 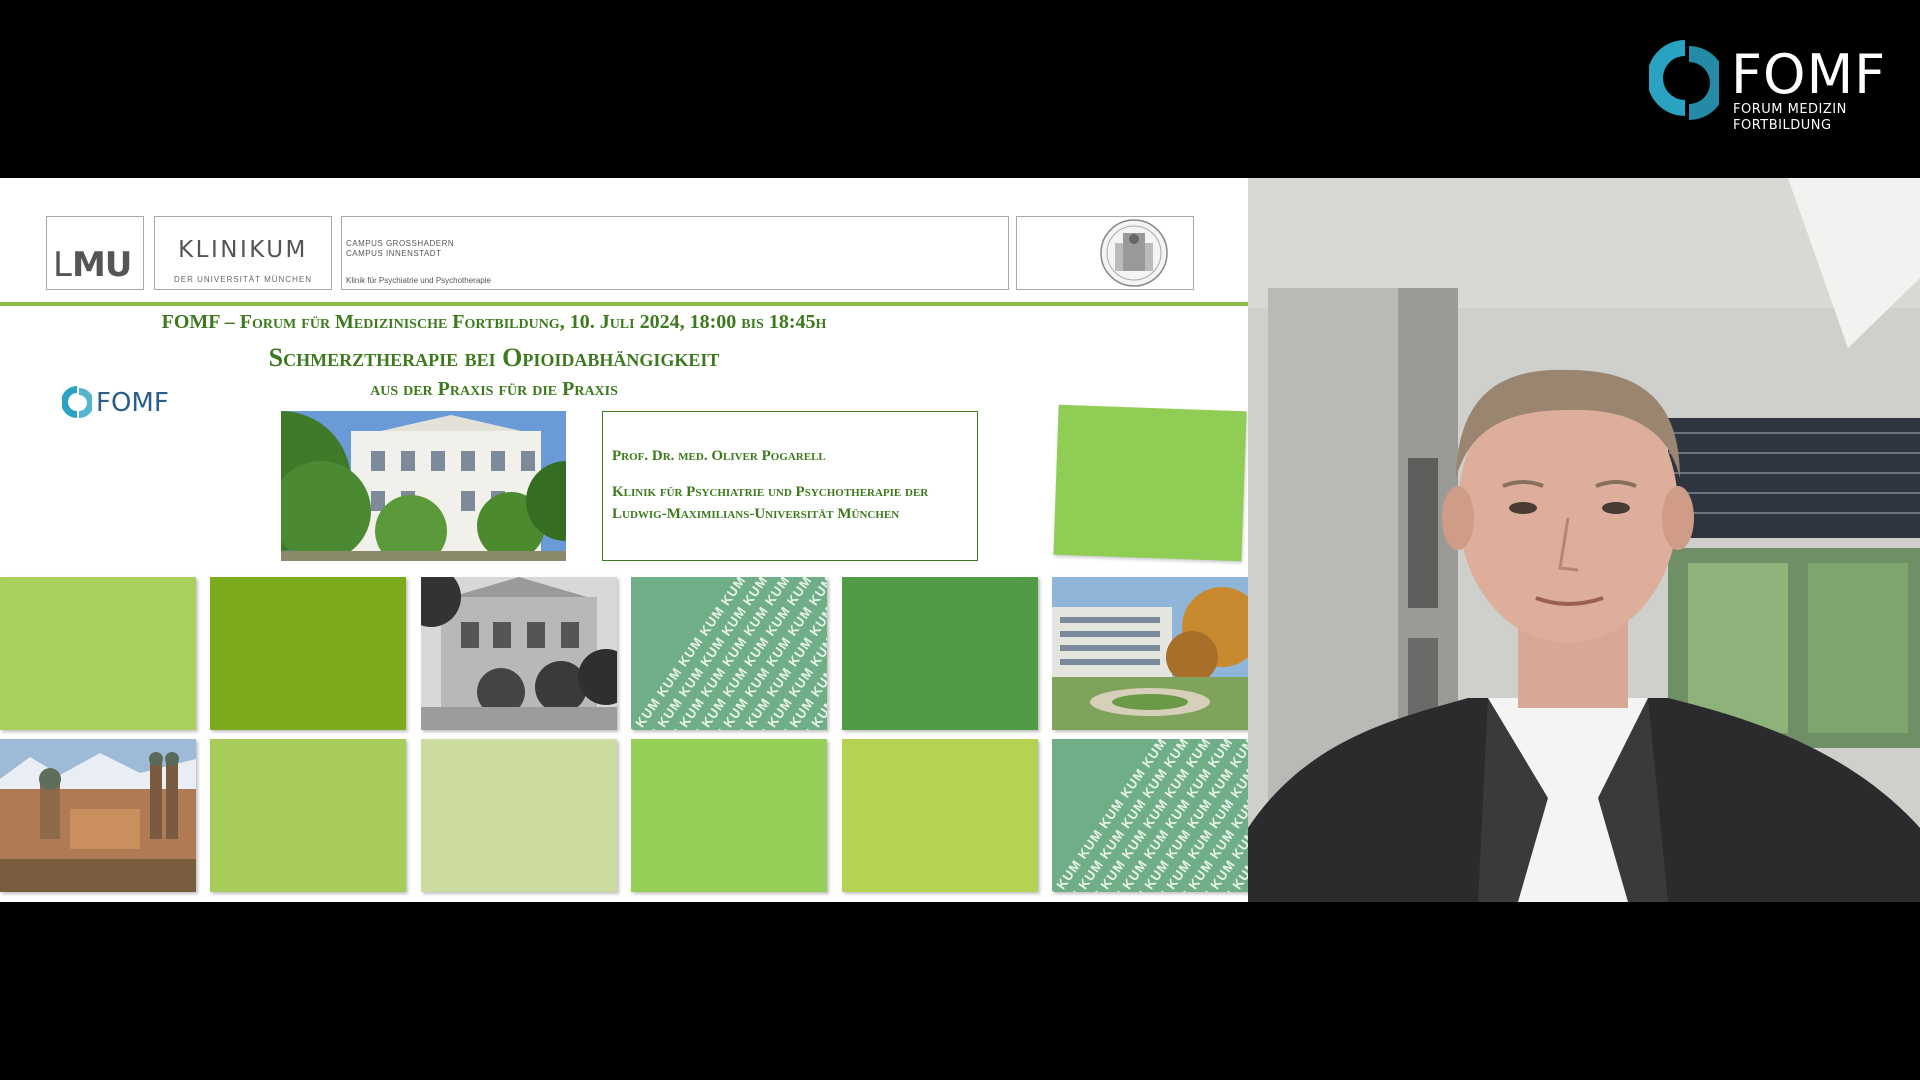 I want to click on fomf-wordmark: FOMF, so click(x=1809, y=74).